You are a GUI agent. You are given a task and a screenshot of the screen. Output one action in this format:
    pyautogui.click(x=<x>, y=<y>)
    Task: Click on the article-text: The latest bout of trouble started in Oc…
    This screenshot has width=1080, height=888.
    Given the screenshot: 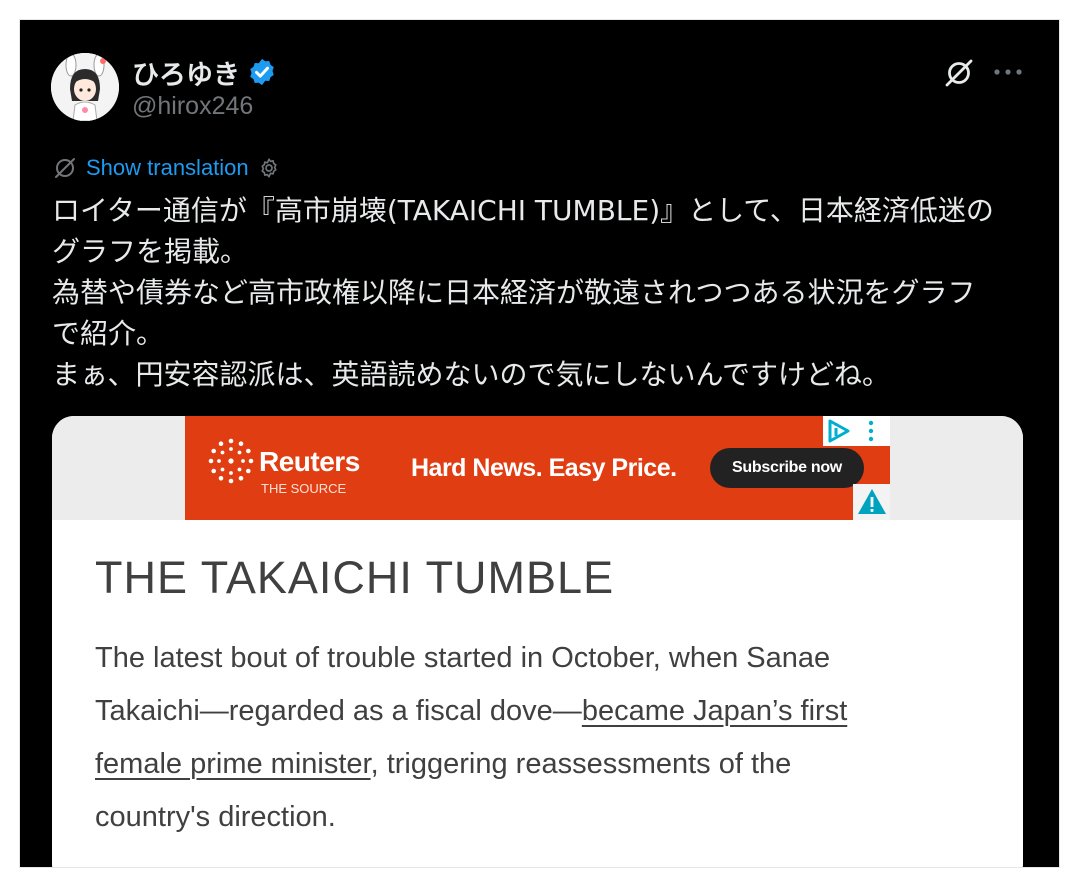 What is the action you would take?
    pyautogui.click(x=463, y=658)
    